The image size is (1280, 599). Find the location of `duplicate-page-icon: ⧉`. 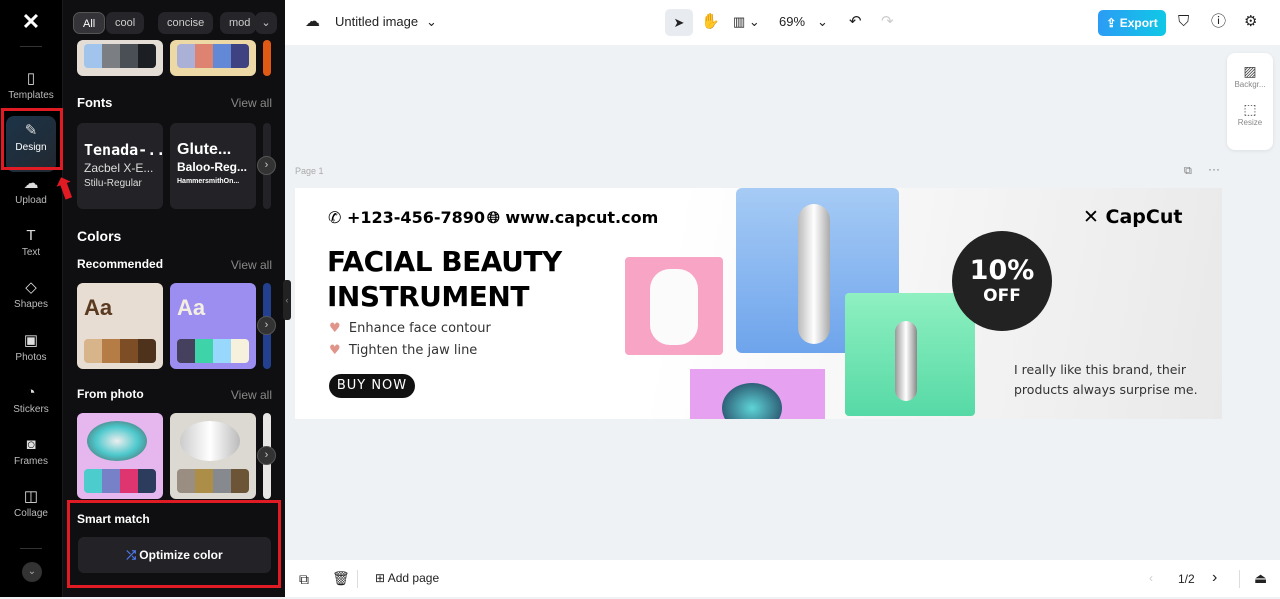

duplicate-page-icon: ⧉ is located at coordinates (1188, 171).